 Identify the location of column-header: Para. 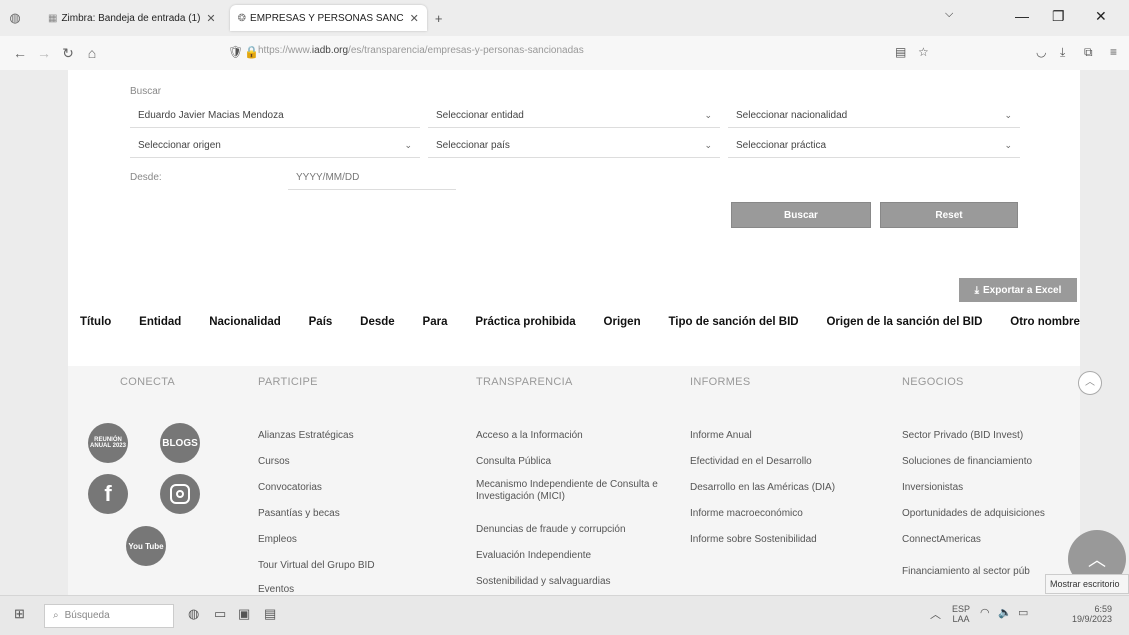
(435, 322).